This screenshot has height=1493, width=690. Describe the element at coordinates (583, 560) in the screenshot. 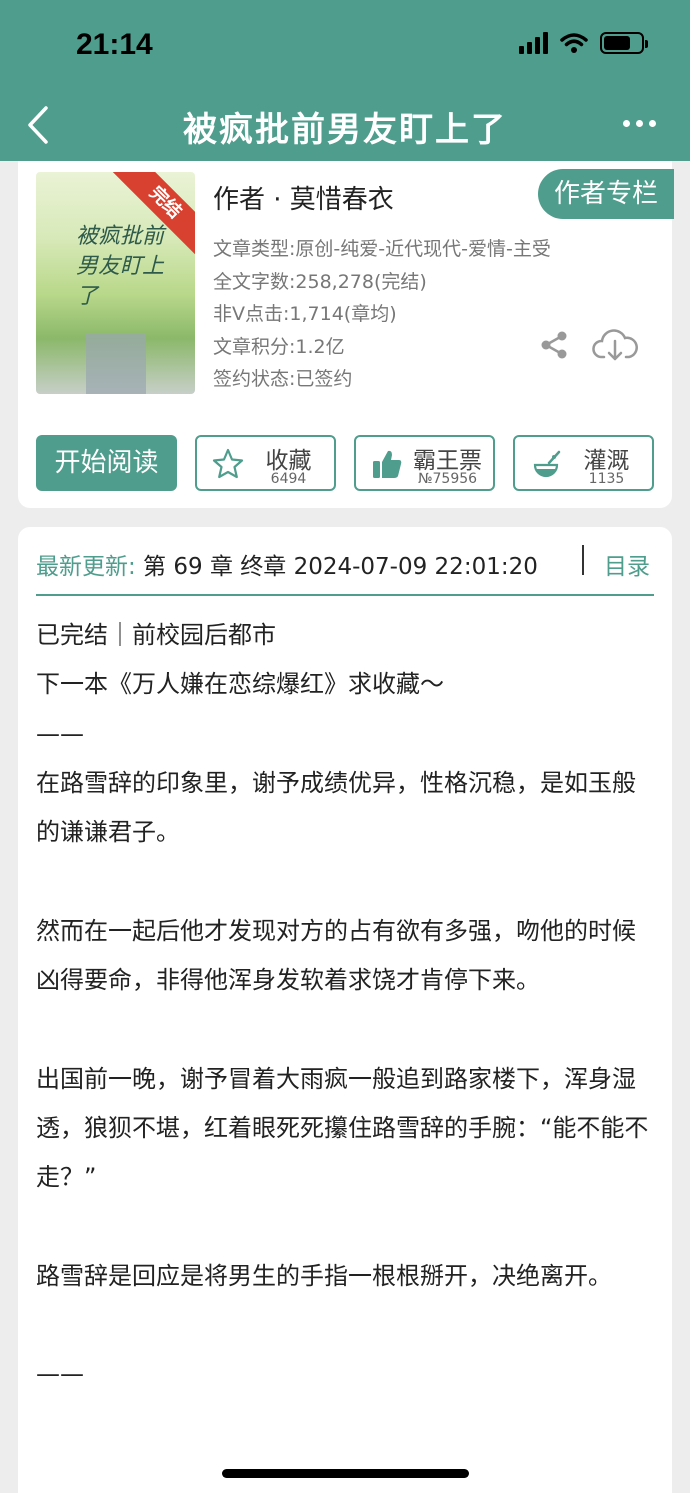

I see `divider` at that location.